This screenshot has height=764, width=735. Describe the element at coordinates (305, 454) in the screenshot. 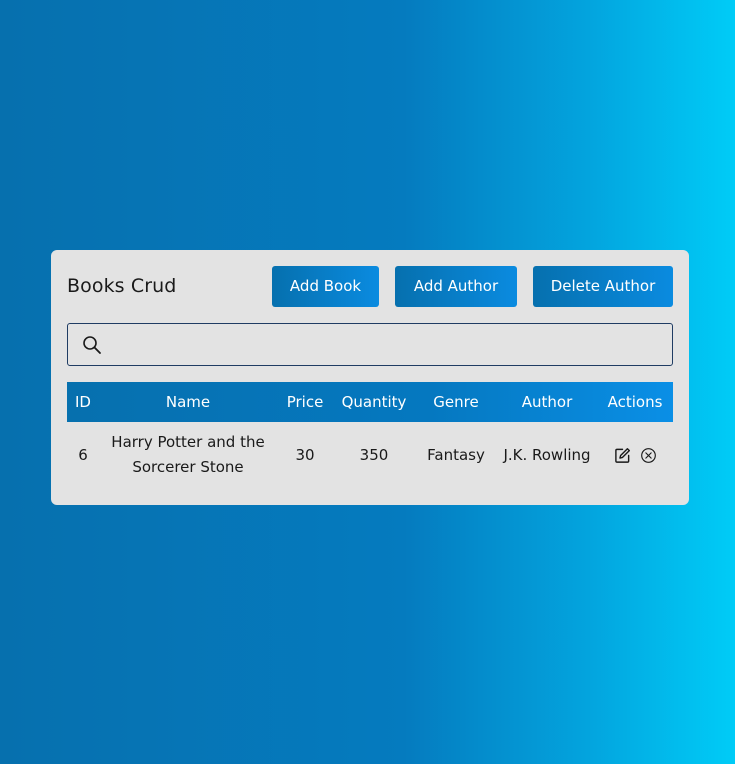

I see `cell-price: 30` at that location.